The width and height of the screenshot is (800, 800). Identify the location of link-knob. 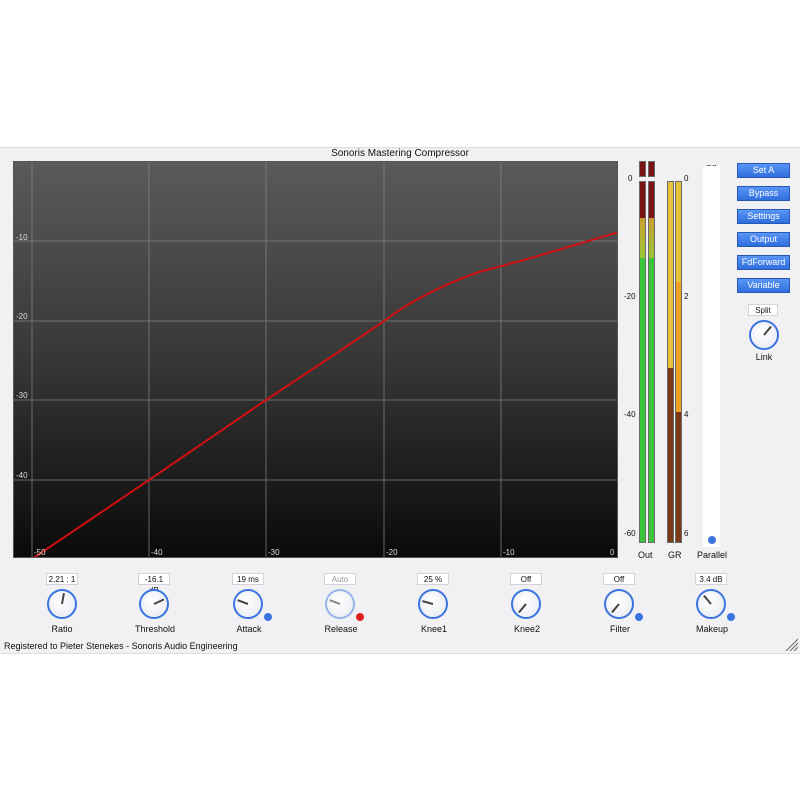
(764, 335).